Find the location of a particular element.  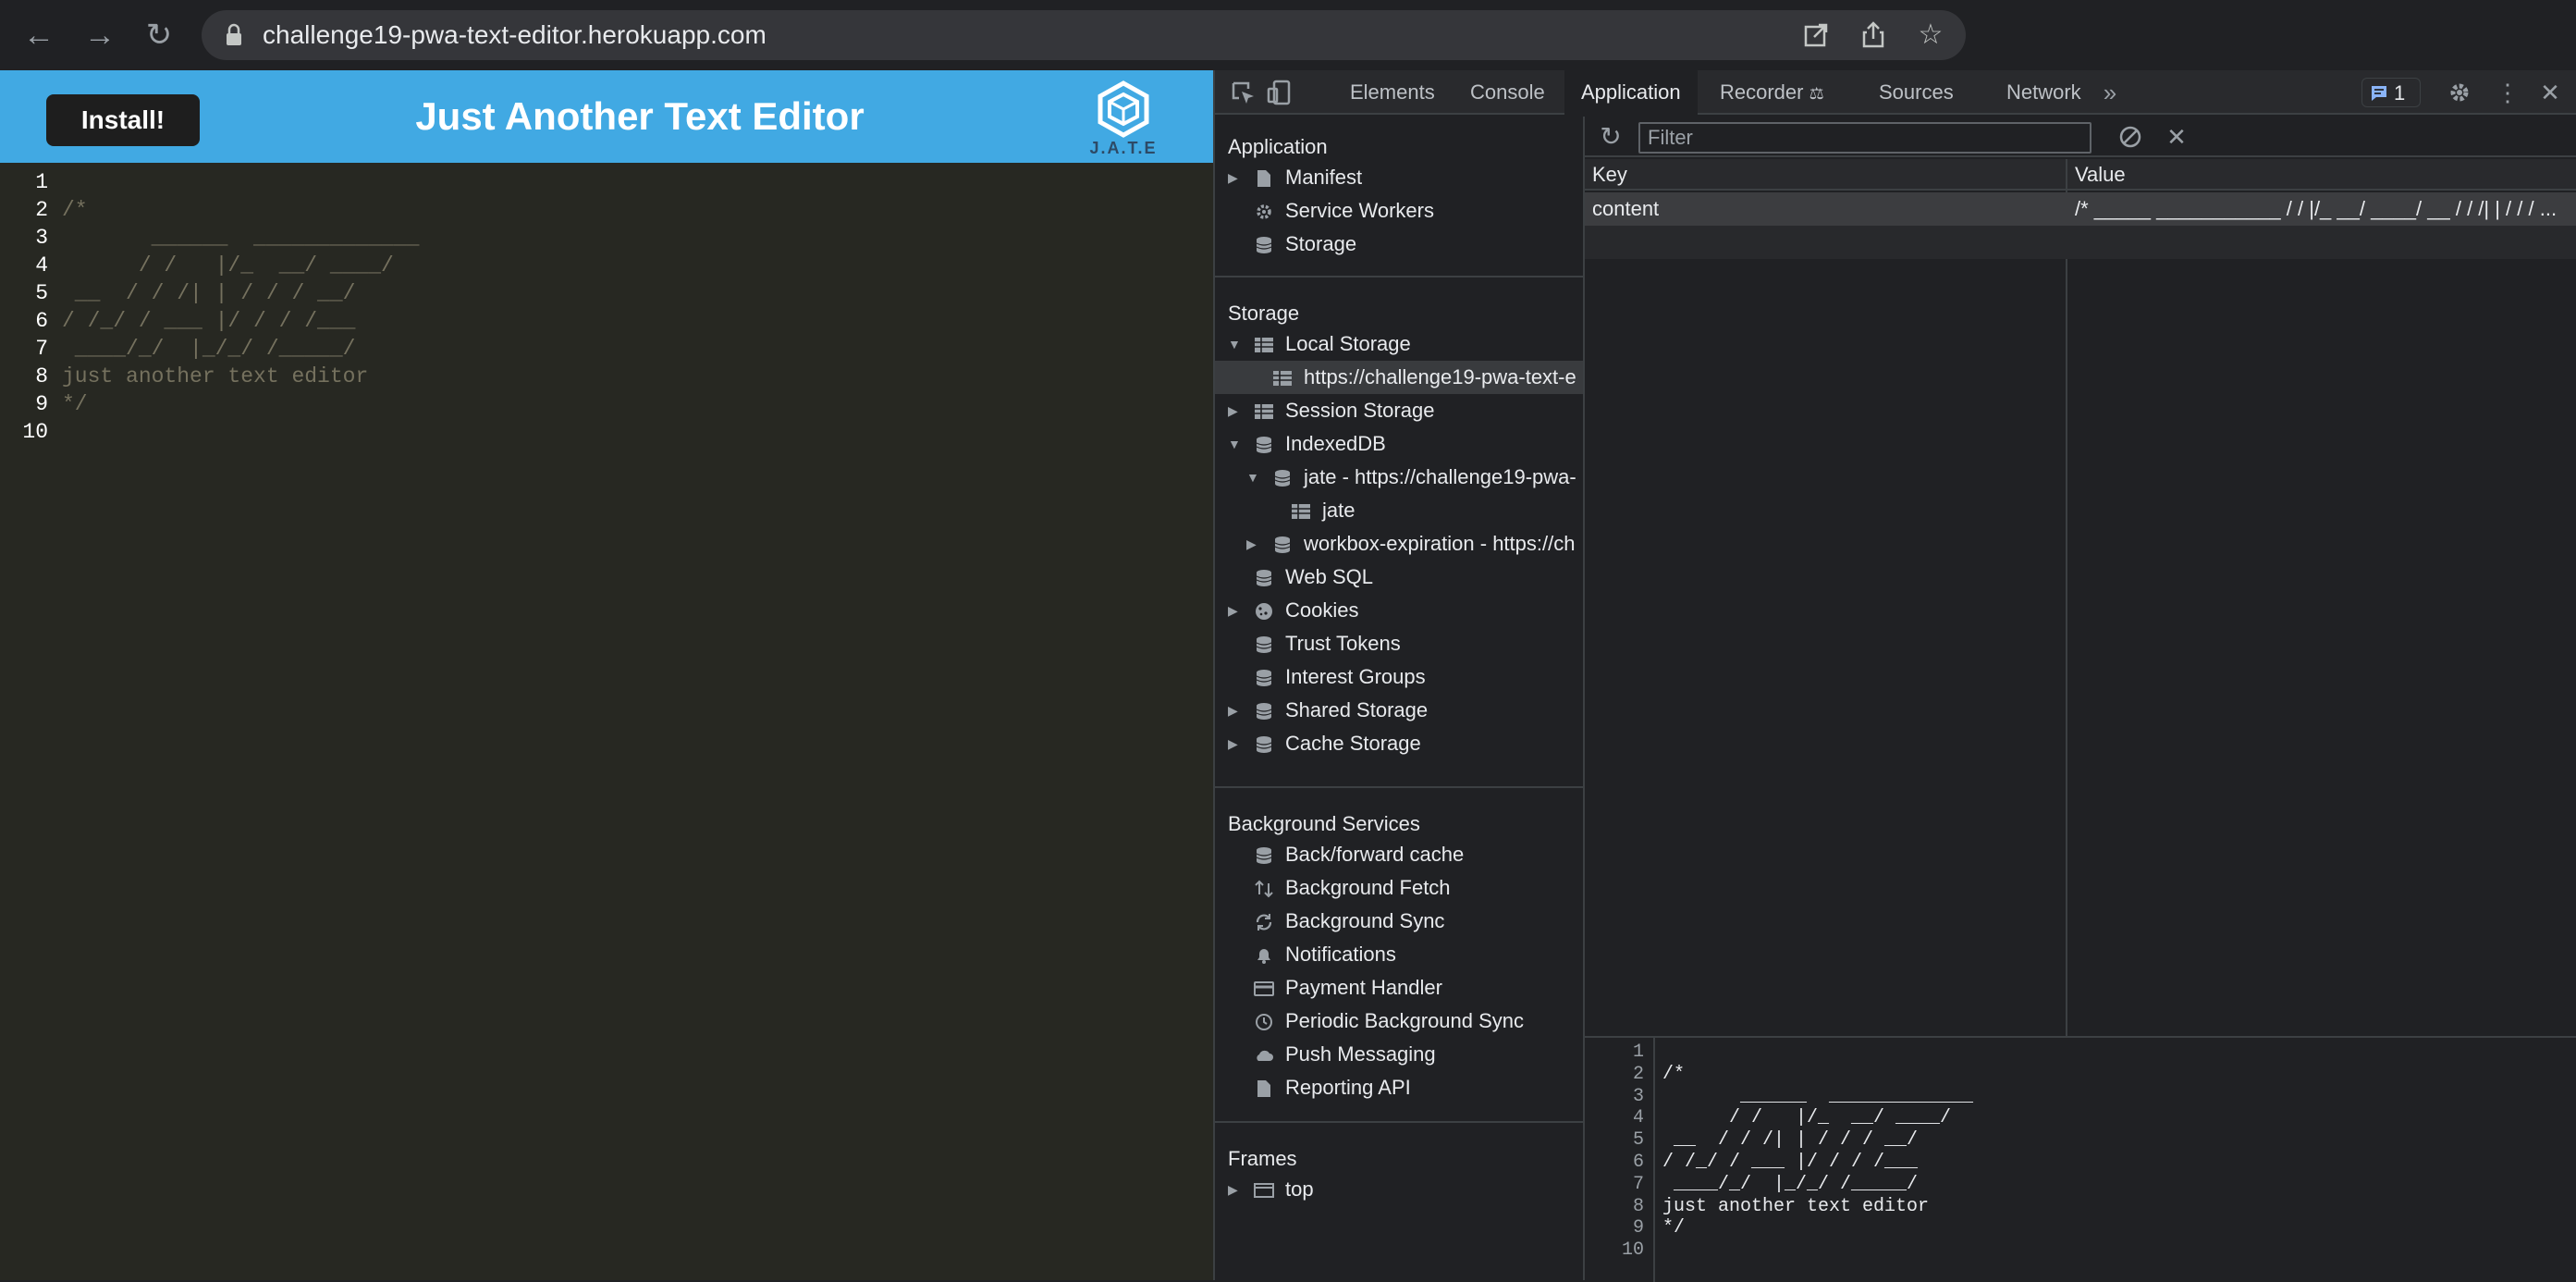

tab-recorder: Recorder ⚖ is located at coordinates (1772, 92).